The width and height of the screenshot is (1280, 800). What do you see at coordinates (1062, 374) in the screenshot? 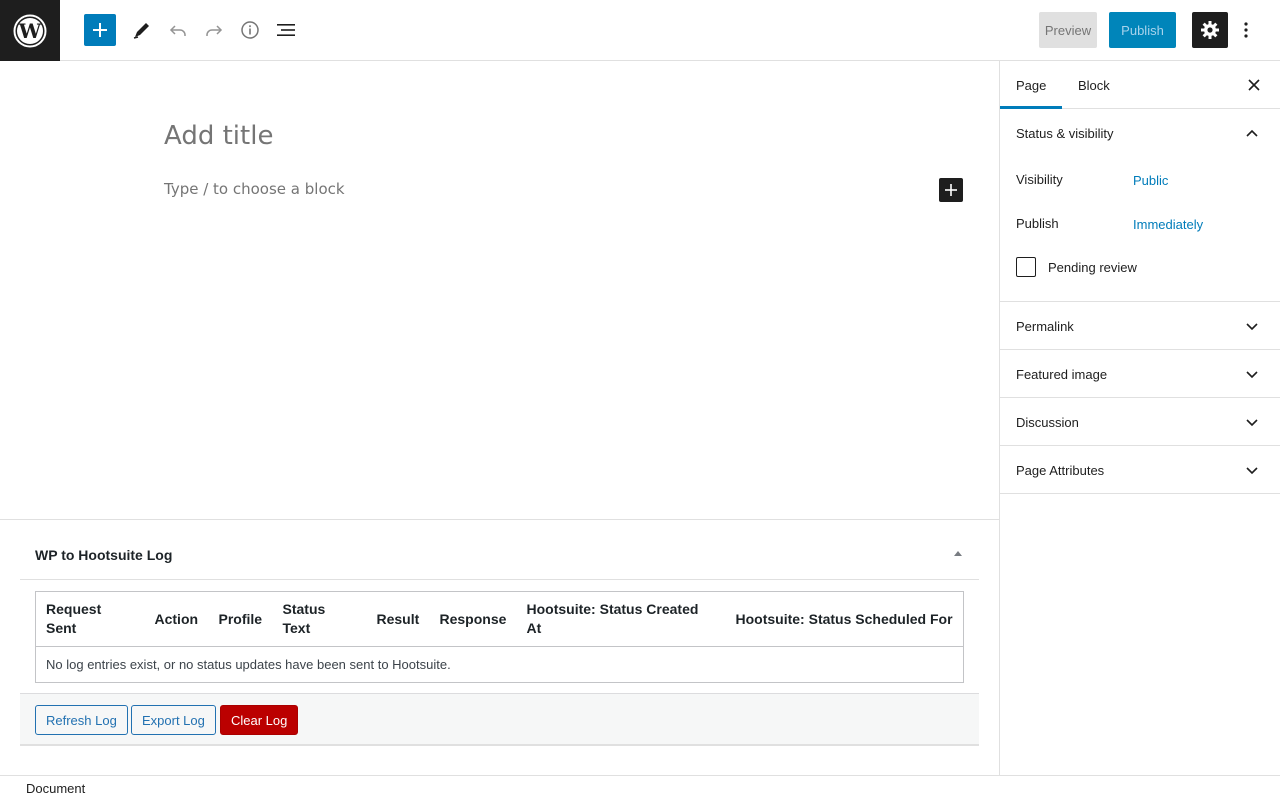
I see `panel-title: Featured image` at bounding box center [1062, 374].